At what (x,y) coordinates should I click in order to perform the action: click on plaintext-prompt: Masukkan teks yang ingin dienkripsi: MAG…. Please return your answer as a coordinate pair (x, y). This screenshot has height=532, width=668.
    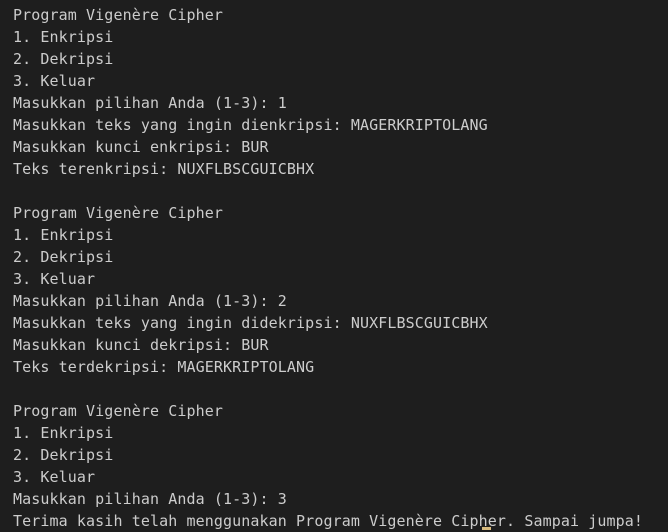
    Looking at the image, I should click on (250, 125).